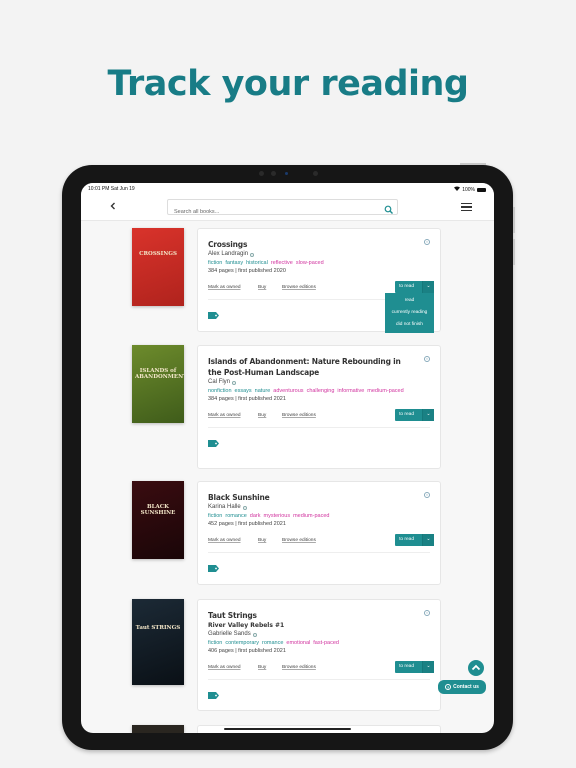  I want to click on book-author: Alex Landragin, so click(319, 254).